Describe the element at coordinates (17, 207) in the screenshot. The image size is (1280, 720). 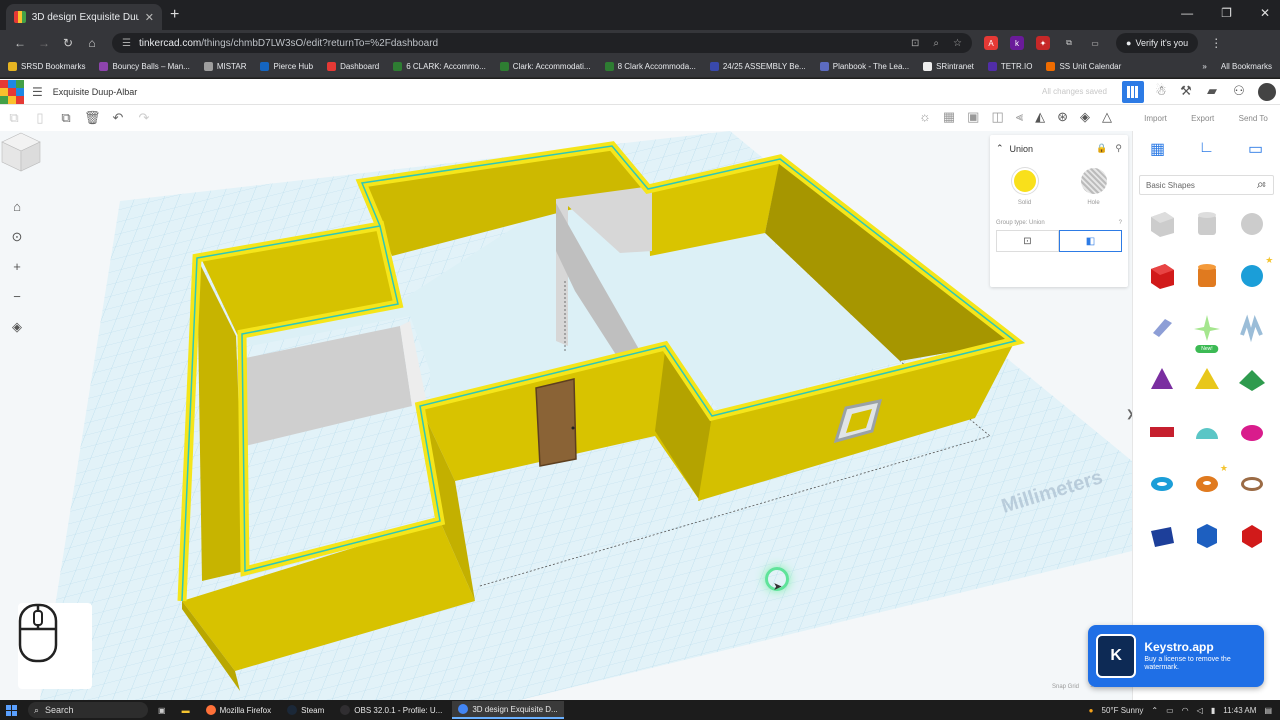
I see `home-view-icon: ⌂` at that location.